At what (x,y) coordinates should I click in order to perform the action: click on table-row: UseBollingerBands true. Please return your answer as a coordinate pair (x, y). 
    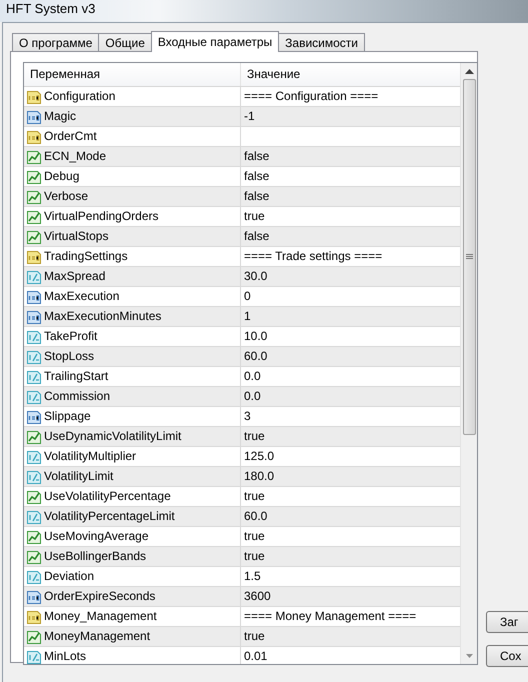
    Looking at the image, I should click on (242, 557).